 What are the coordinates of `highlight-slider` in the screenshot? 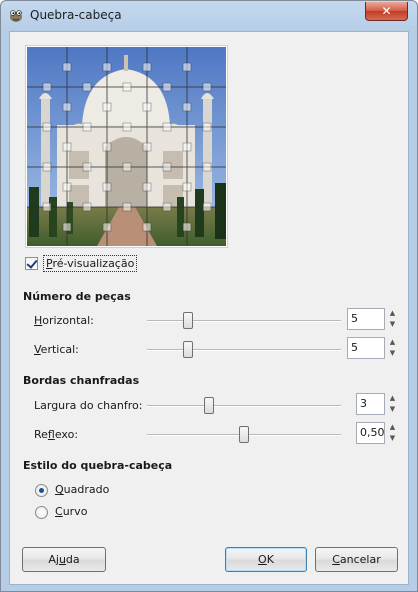 It's located at (244, 434).